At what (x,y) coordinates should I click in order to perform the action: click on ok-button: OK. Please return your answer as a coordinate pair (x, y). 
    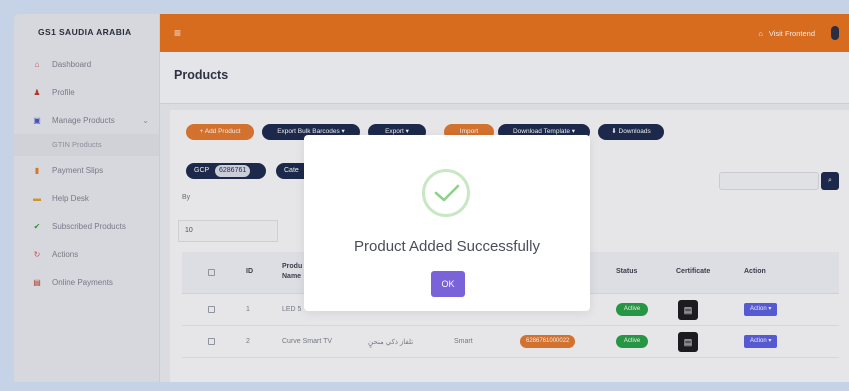
    Looking at the image, I should click on (448, 284).